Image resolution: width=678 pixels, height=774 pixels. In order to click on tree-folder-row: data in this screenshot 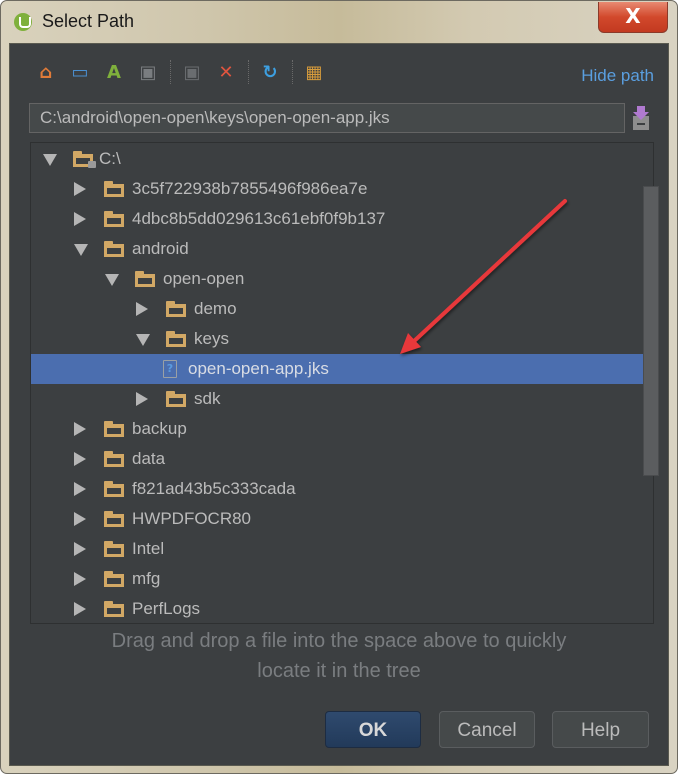, I will do `click(342, 459)`.